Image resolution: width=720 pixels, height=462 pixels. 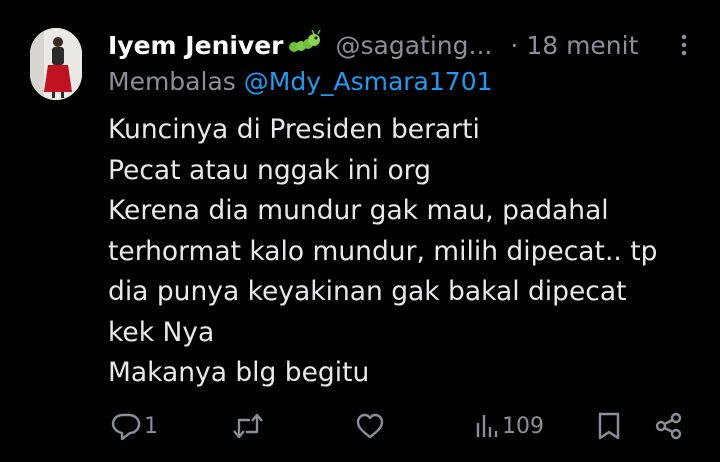 What do you see at coordinates (126, 426) in the screenshot?
I see `reply-icon` at bounding box center [126, 426].